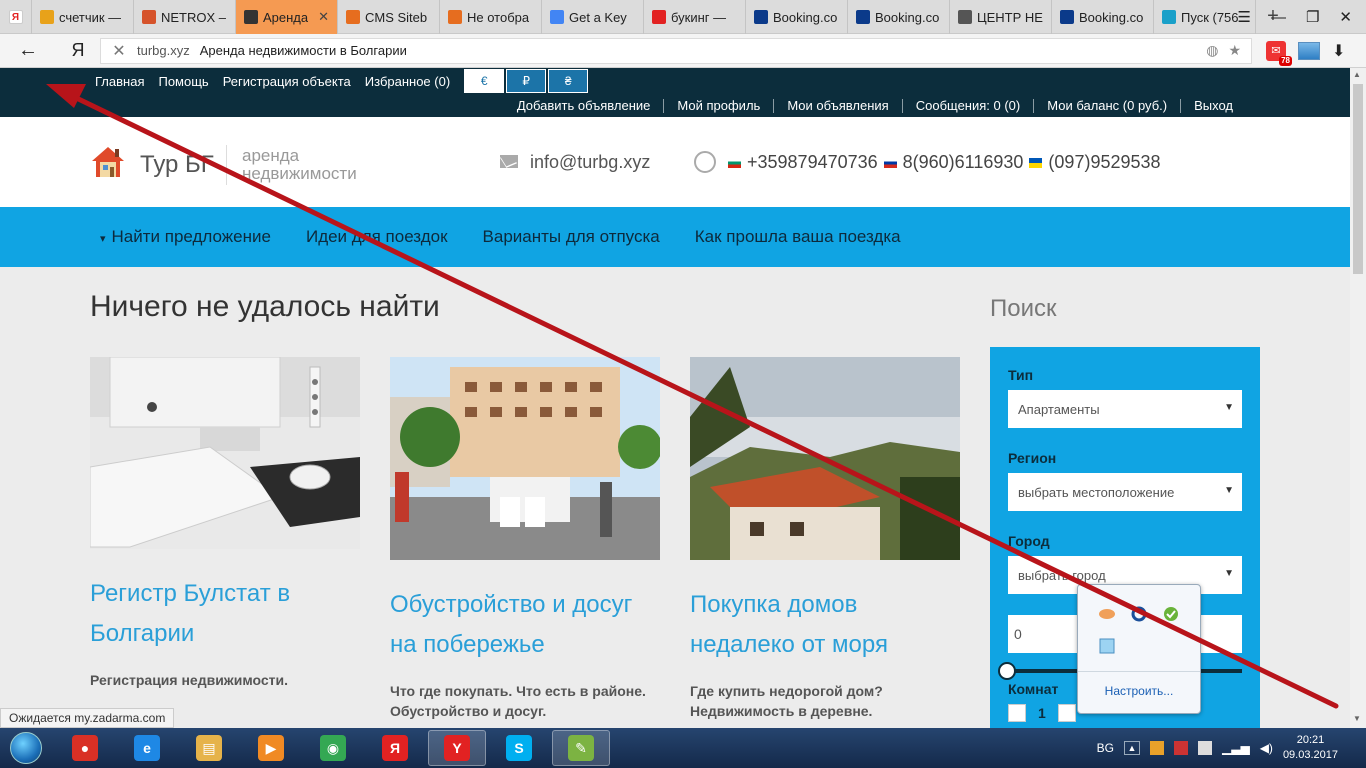 Image resolution: width=1366 pixels, height=768 pixels. I want to click on taskbar-app-ie: e, so click(147, 748).